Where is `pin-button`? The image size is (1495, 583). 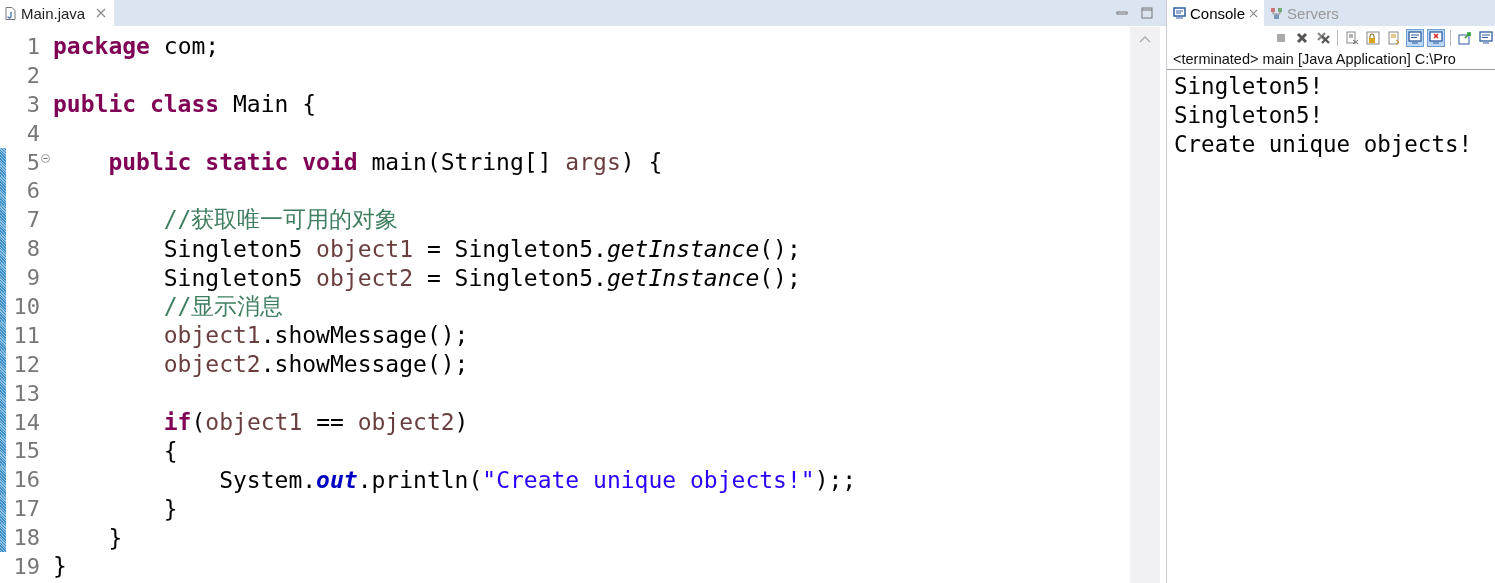
pin-button is located at coordinates (1465, 38).